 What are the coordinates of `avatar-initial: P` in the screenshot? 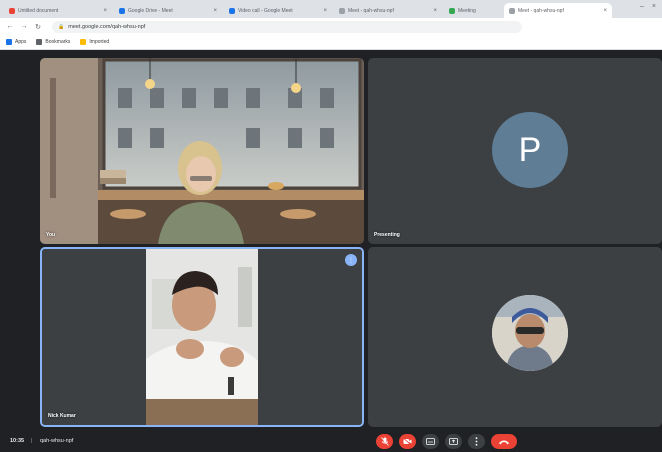 It's located at (530, 149).